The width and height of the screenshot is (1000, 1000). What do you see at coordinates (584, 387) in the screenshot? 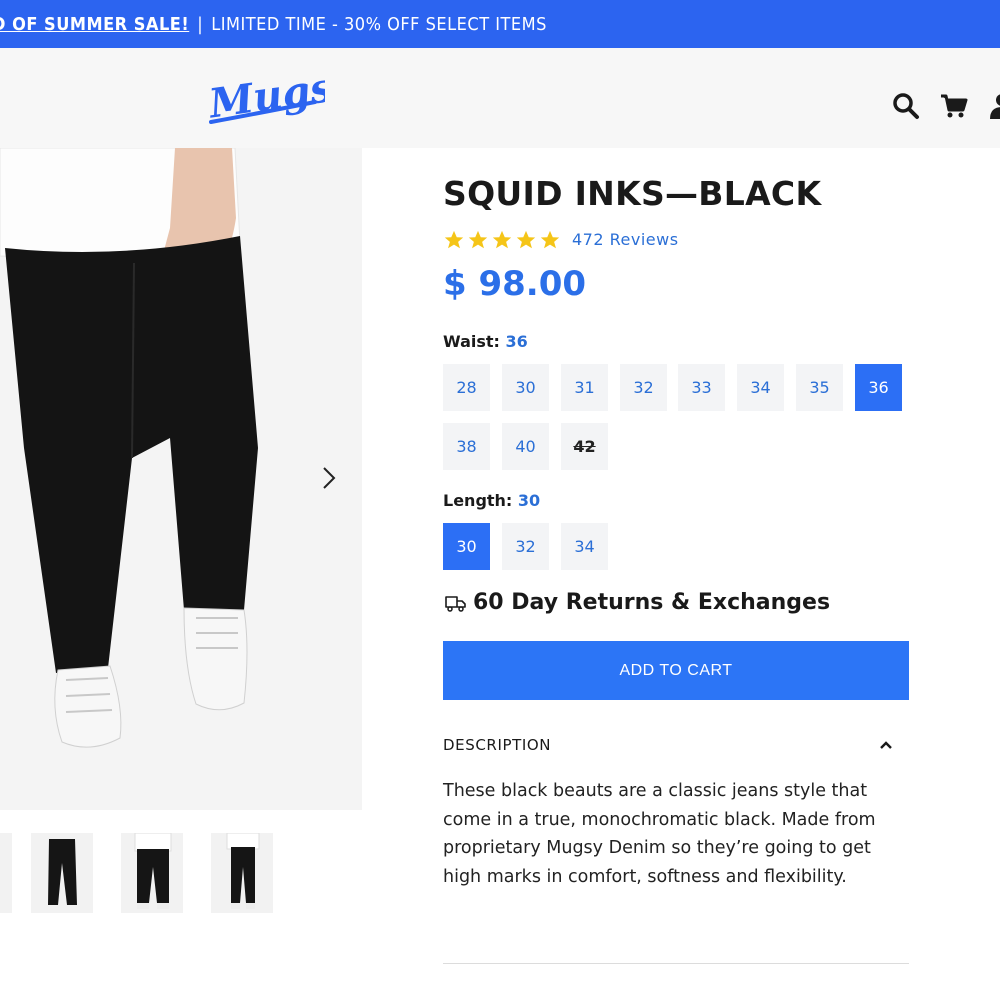
I see `waist-option: 31` at bounding box center [584, 387].